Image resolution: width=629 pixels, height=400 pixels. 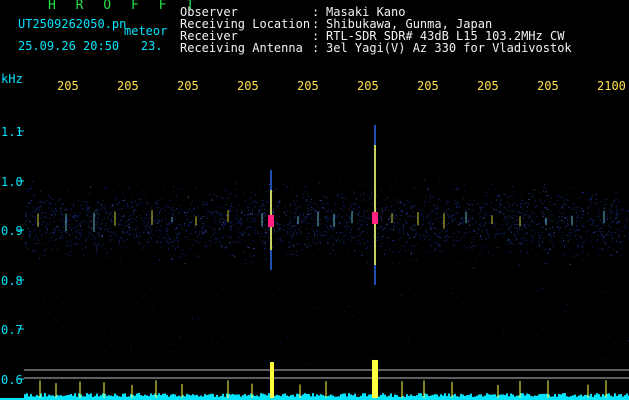 What do you see at coordinates (151, 46) in the screenshot?
I see `meteor-count: 23.` at bounding box center [151, 46].